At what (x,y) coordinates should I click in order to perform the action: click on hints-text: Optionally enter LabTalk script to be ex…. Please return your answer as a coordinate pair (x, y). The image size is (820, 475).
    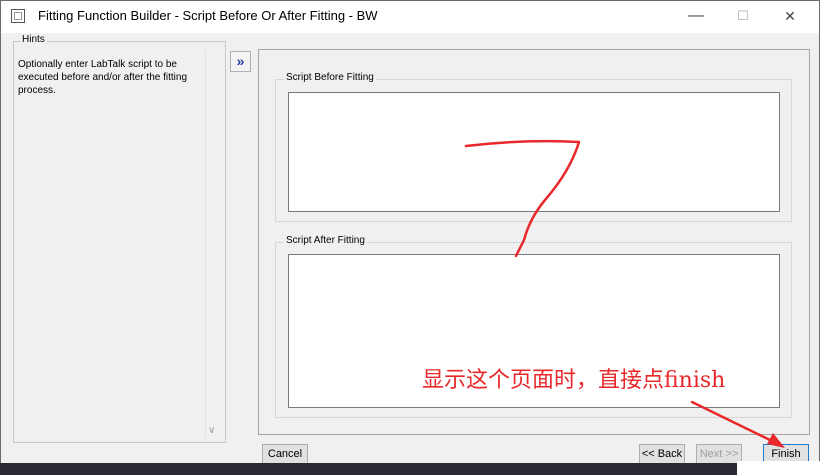
    Looking at the image, I should click on (102, 77).